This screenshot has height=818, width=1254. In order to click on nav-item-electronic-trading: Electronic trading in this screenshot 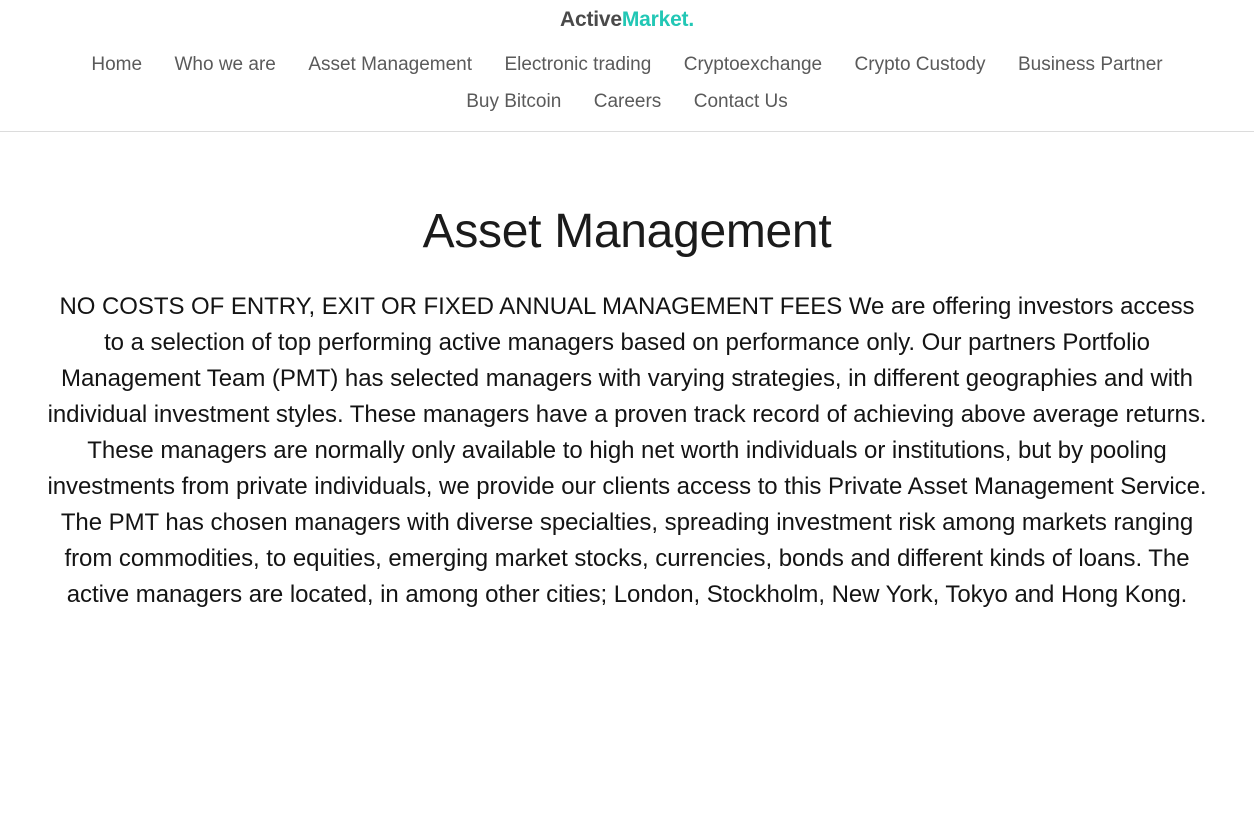, I will do `click(577, 65)`.